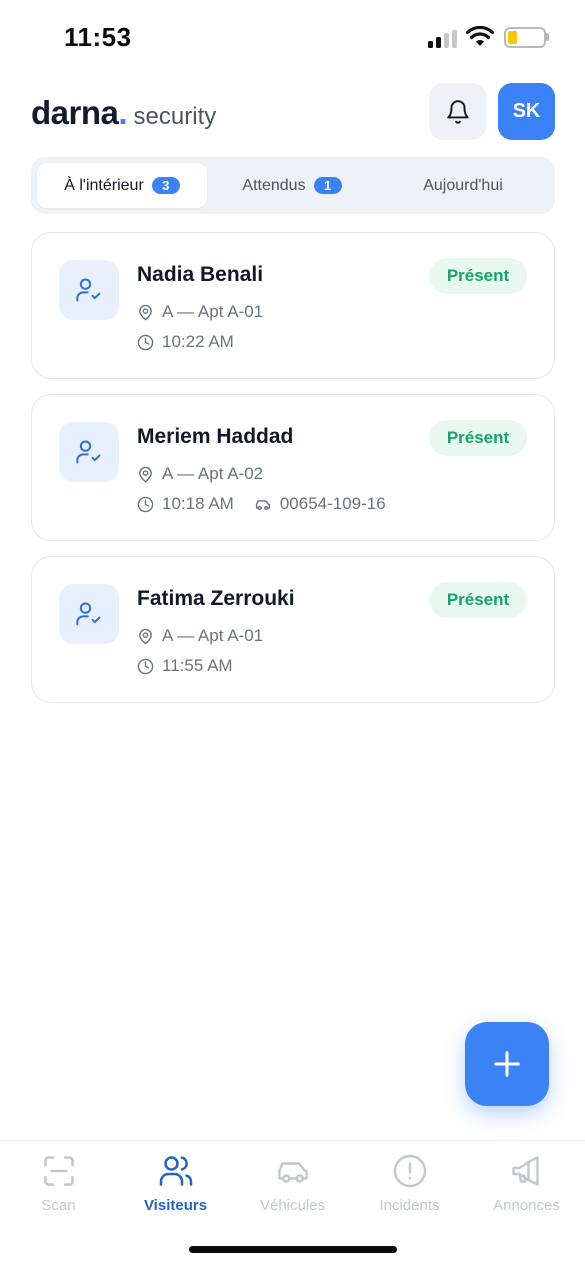  What do you see at coordinates (274, 185) in the screenshot?
I see `tab-expected-label: Attendus` at bounding box center [274, 185].